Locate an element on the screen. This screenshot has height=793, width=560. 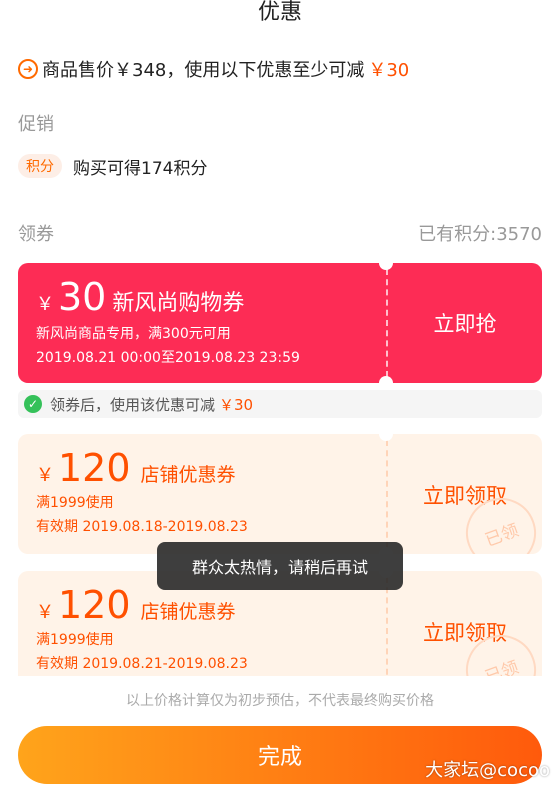
coupon-main-amount: 30 is located at coordinates (82, 297).